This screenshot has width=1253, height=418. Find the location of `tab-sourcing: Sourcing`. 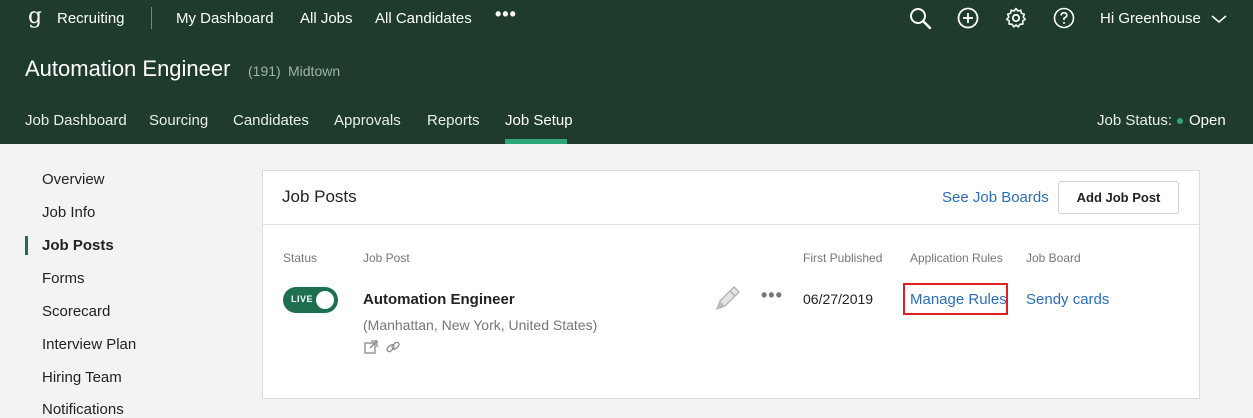

tab-sourcing: Sourcing is located at coordinates (178, 120).